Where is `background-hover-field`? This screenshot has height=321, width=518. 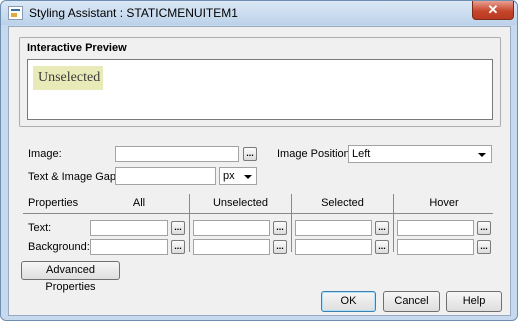
background-hover-field is located at coordinates (435, 247).